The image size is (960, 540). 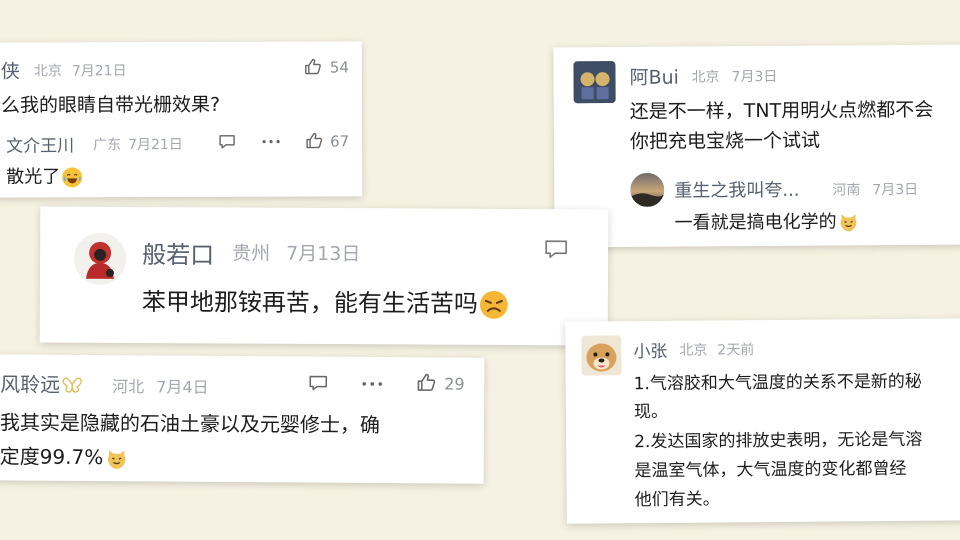 What do you see at coordinates (107, 145) in the screenshot?
I see `reply-location: 广东` at bounding box center [107, 145].